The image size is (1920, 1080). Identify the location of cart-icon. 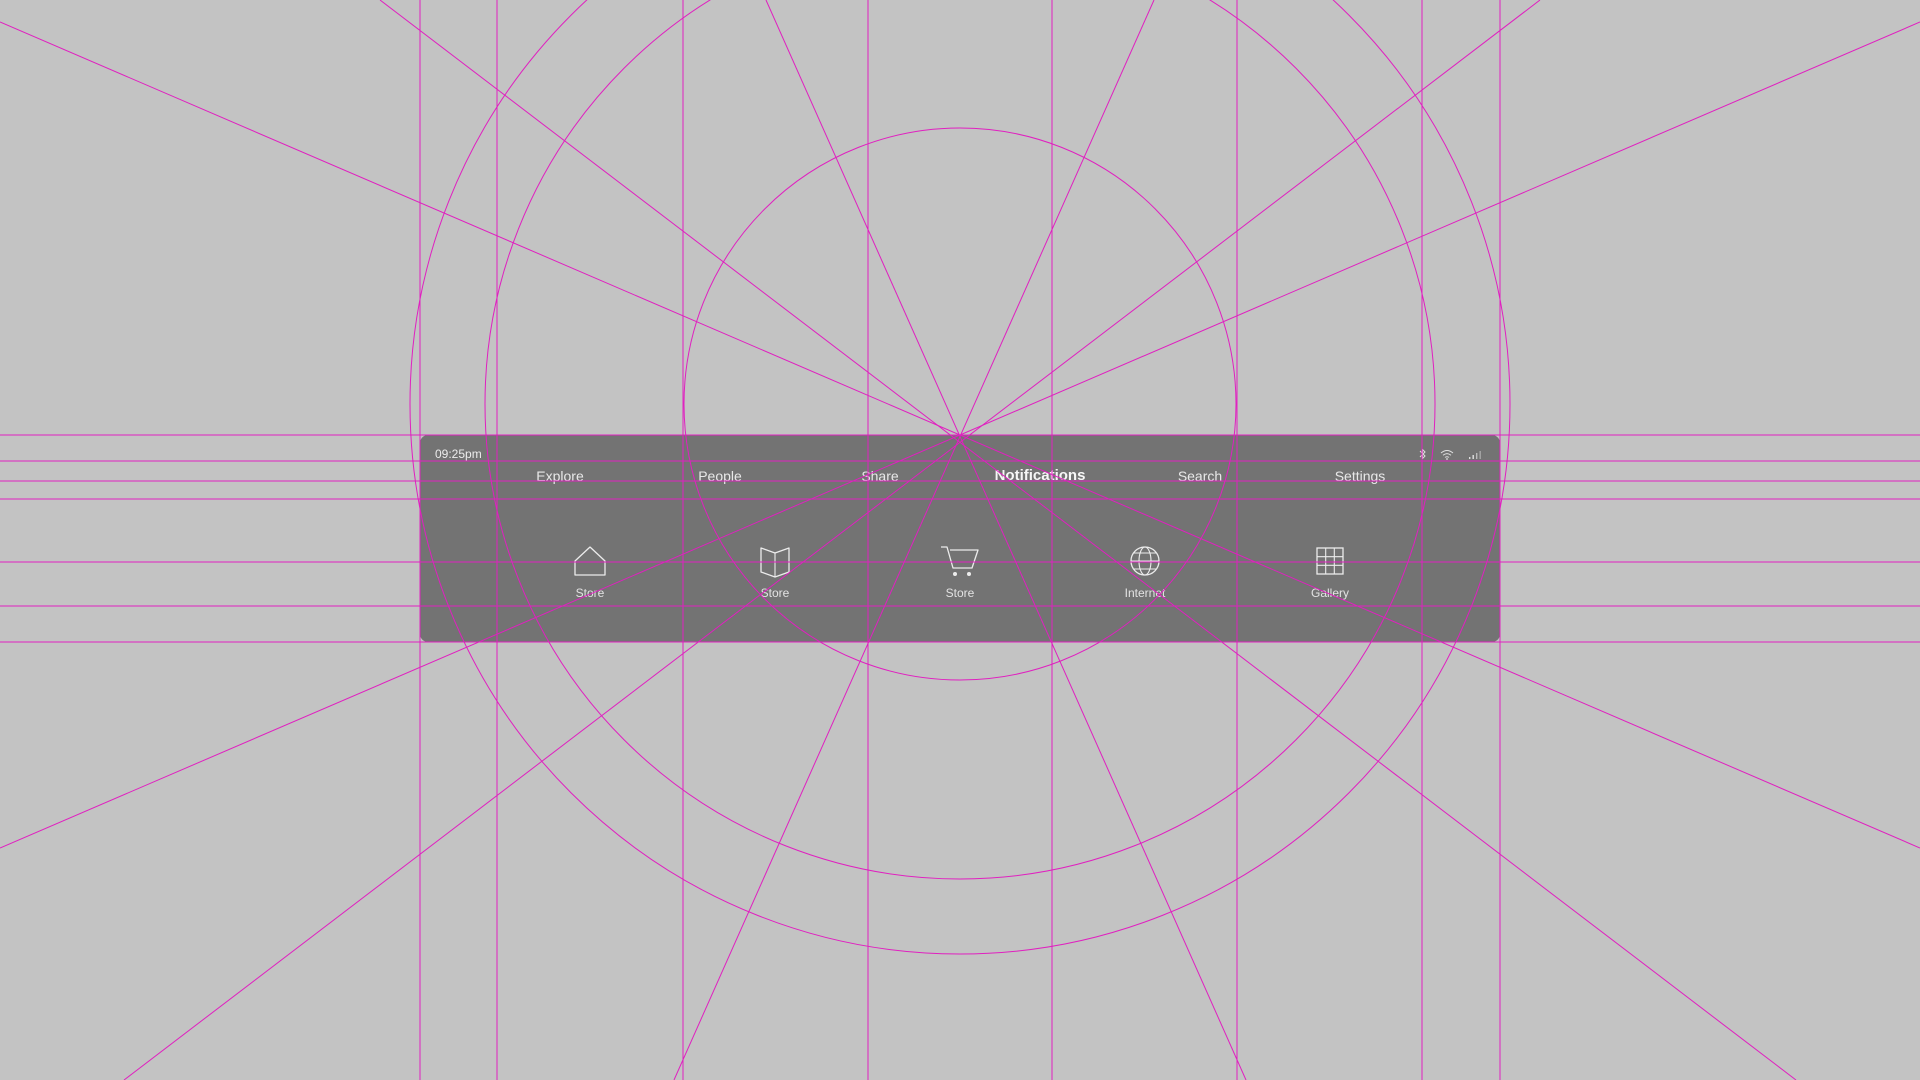
(960, 561).